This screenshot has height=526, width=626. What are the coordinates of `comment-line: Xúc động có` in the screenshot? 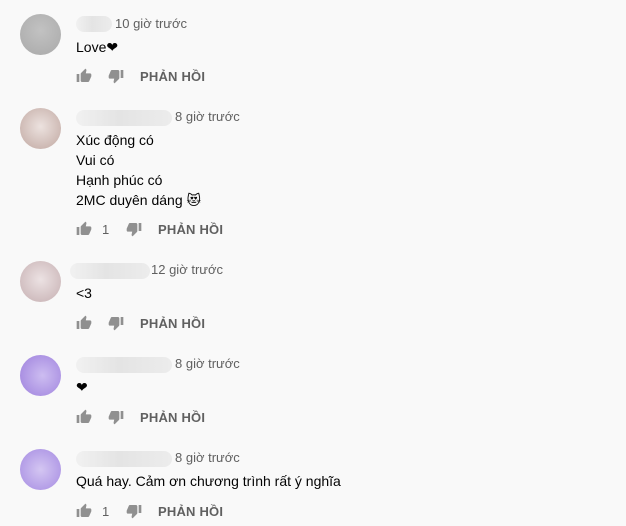 It's located at (115, 140).